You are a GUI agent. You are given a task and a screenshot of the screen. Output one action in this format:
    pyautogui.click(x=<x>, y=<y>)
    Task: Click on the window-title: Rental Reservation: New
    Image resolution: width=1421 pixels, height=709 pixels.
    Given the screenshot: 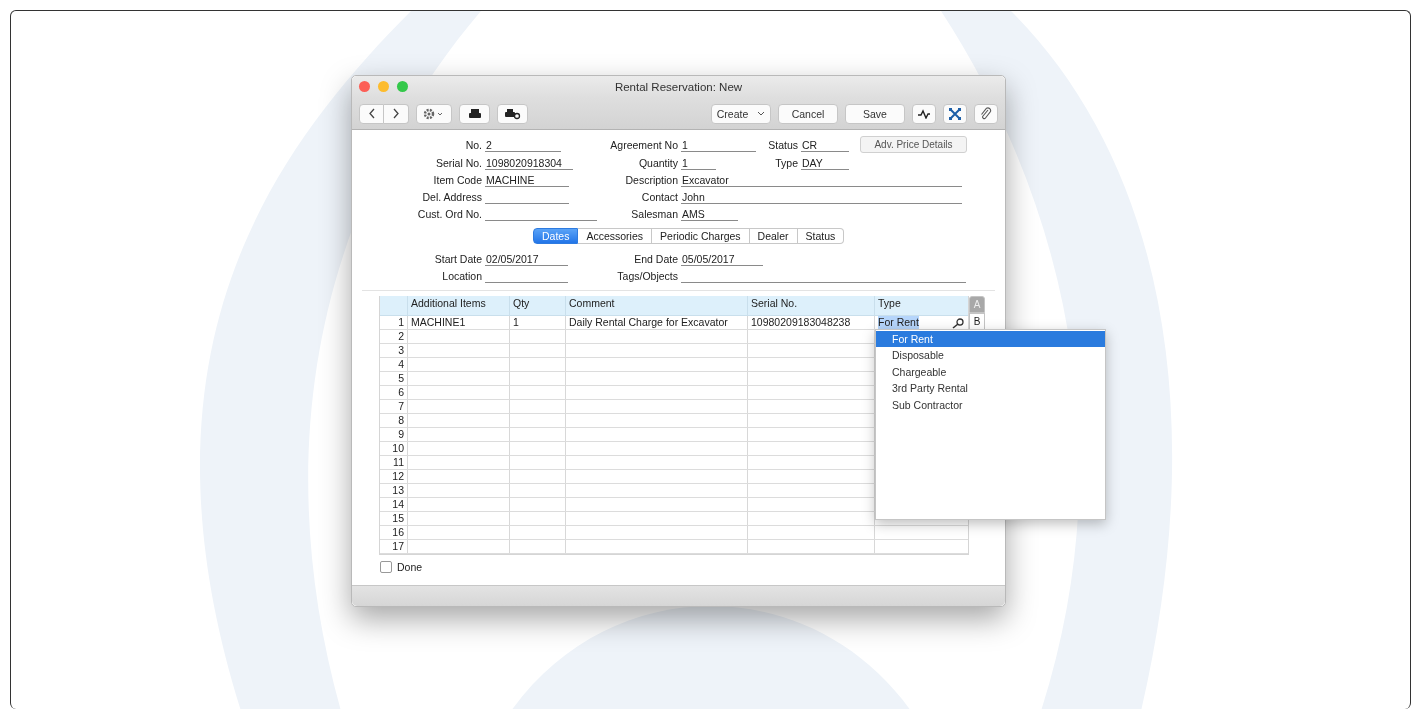 What is the action you would take?
    pyautogui.click(x=678, y=87)
    